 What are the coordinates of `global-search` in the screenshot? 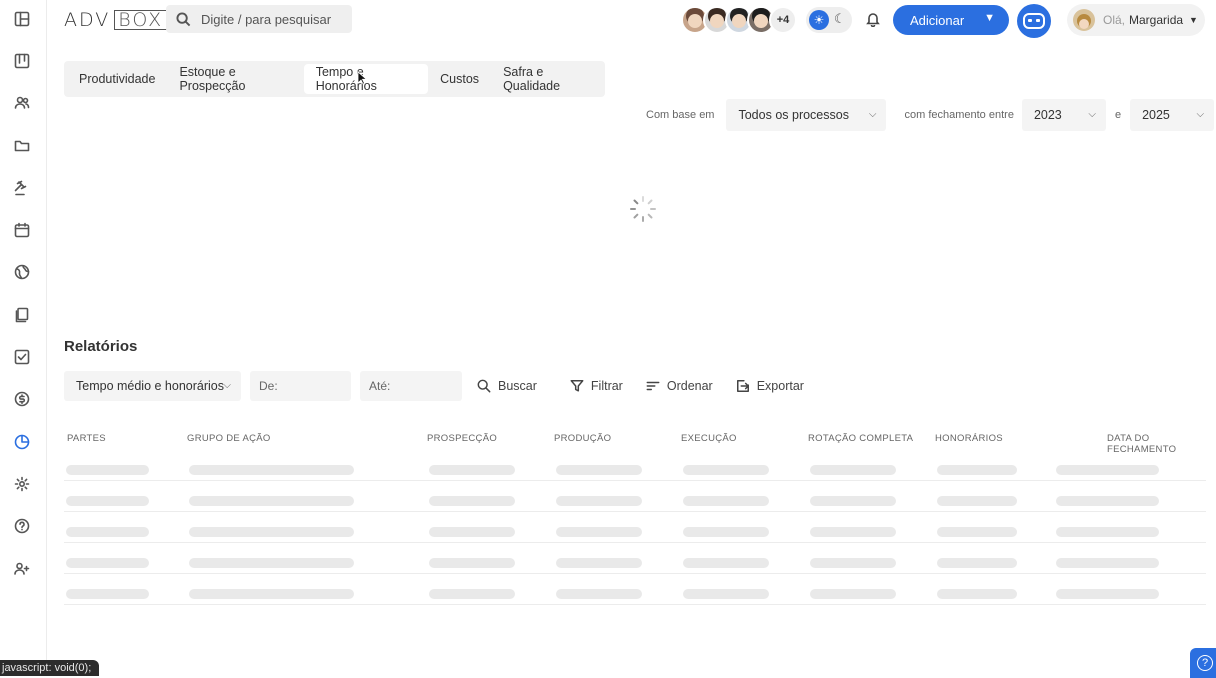 It's located at (259, 19).